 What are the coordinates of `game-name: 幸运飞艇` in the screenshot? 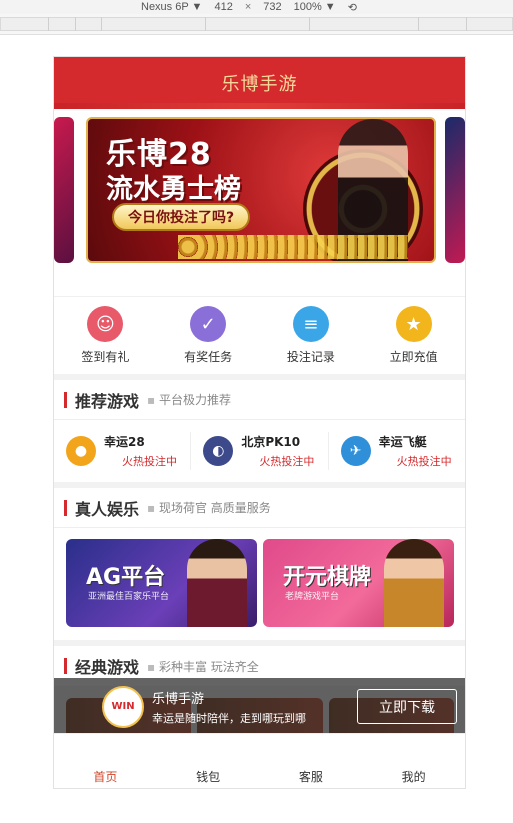 It's located at (402, 442).